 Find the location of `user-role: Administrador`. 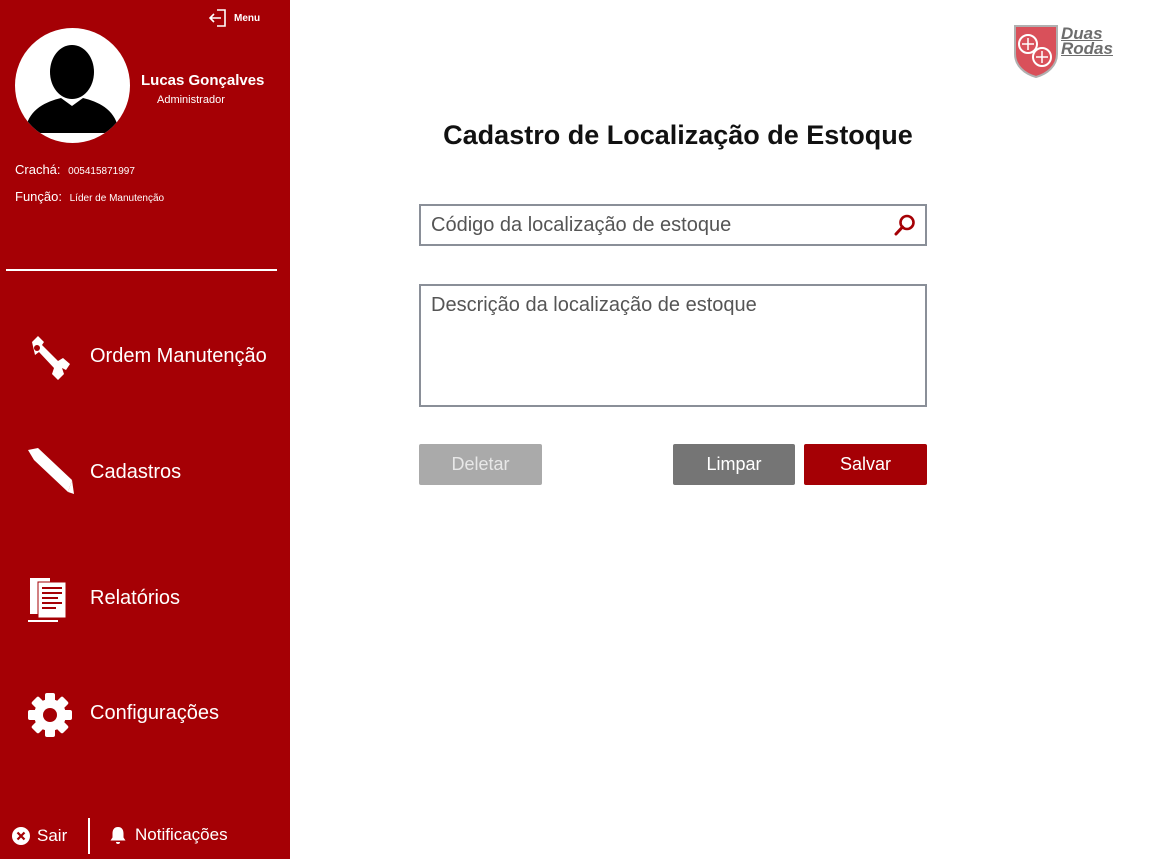

user-role: Administrador is located at coordinates (191, 100).